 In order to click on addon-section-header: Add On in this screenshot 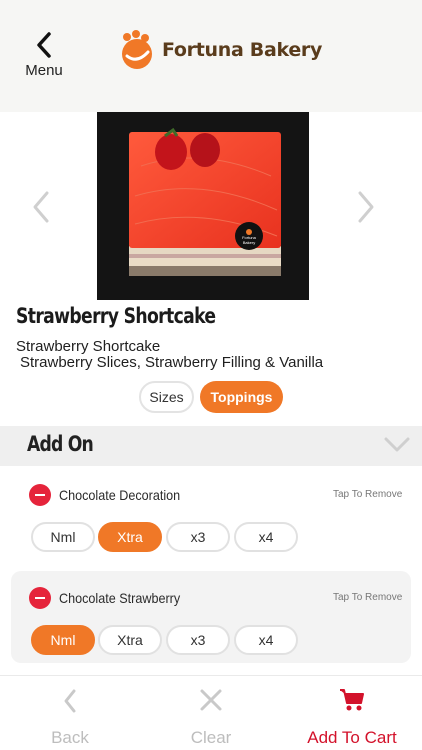, I will do `click(211, 446)`.